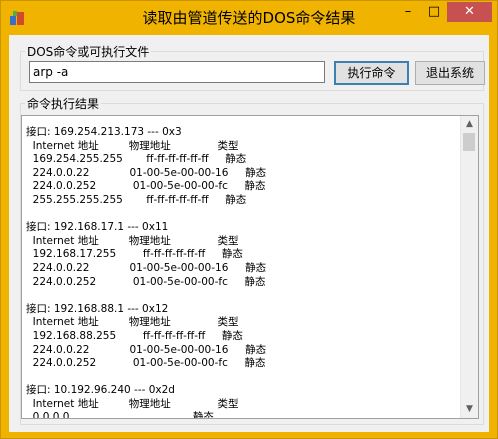 The width and height of the screenshot is (498, 439). I want to click on scroll-down-icon: ▼, so click(469, 409).